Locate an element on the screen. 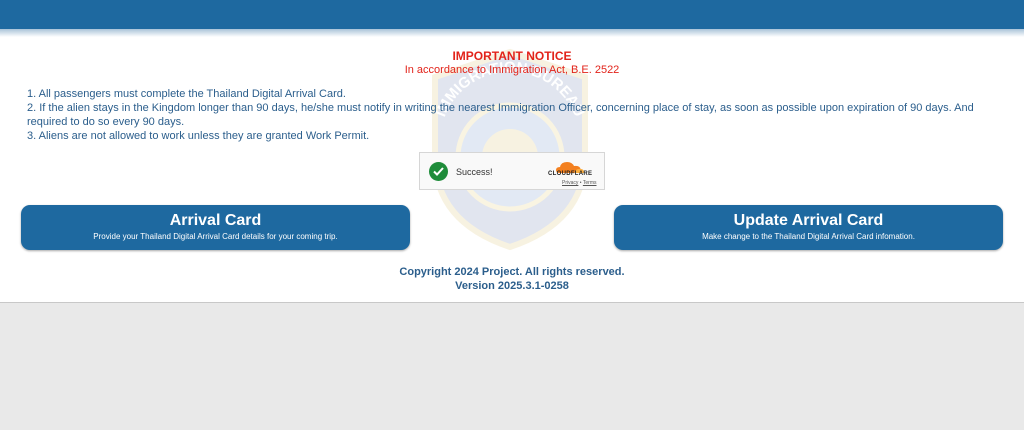 This screenshot has width=1024, height=430. notice-title: IMPORTANT NOTICE is located at coordinates (512, 56).